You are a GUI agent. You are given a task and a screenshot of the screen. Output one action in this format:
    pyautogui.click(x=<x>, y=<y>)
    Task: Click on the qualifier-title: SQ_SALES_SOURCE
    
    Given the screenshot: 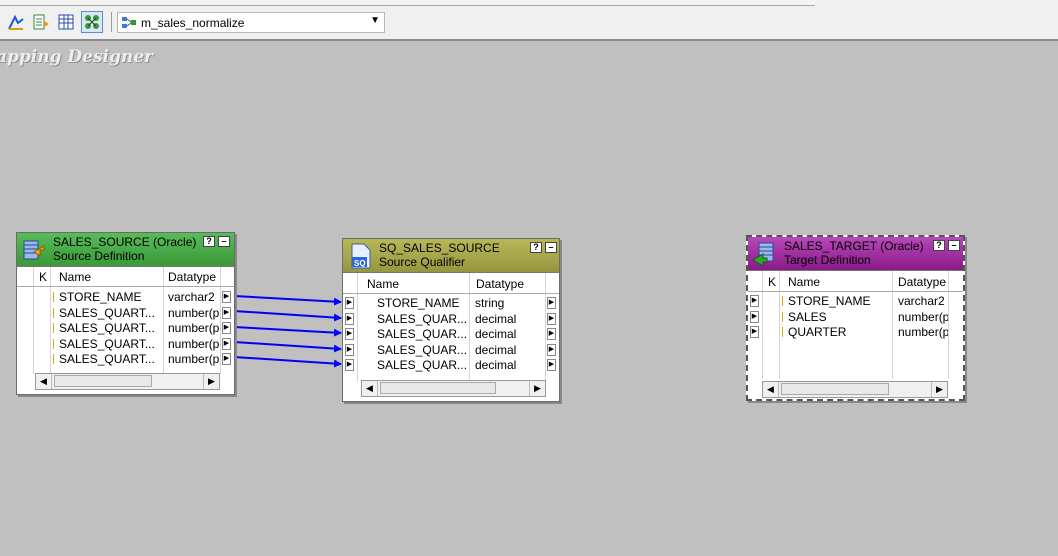 What is the action you would take?
    pyautogui.click(x=439, y=248)
    